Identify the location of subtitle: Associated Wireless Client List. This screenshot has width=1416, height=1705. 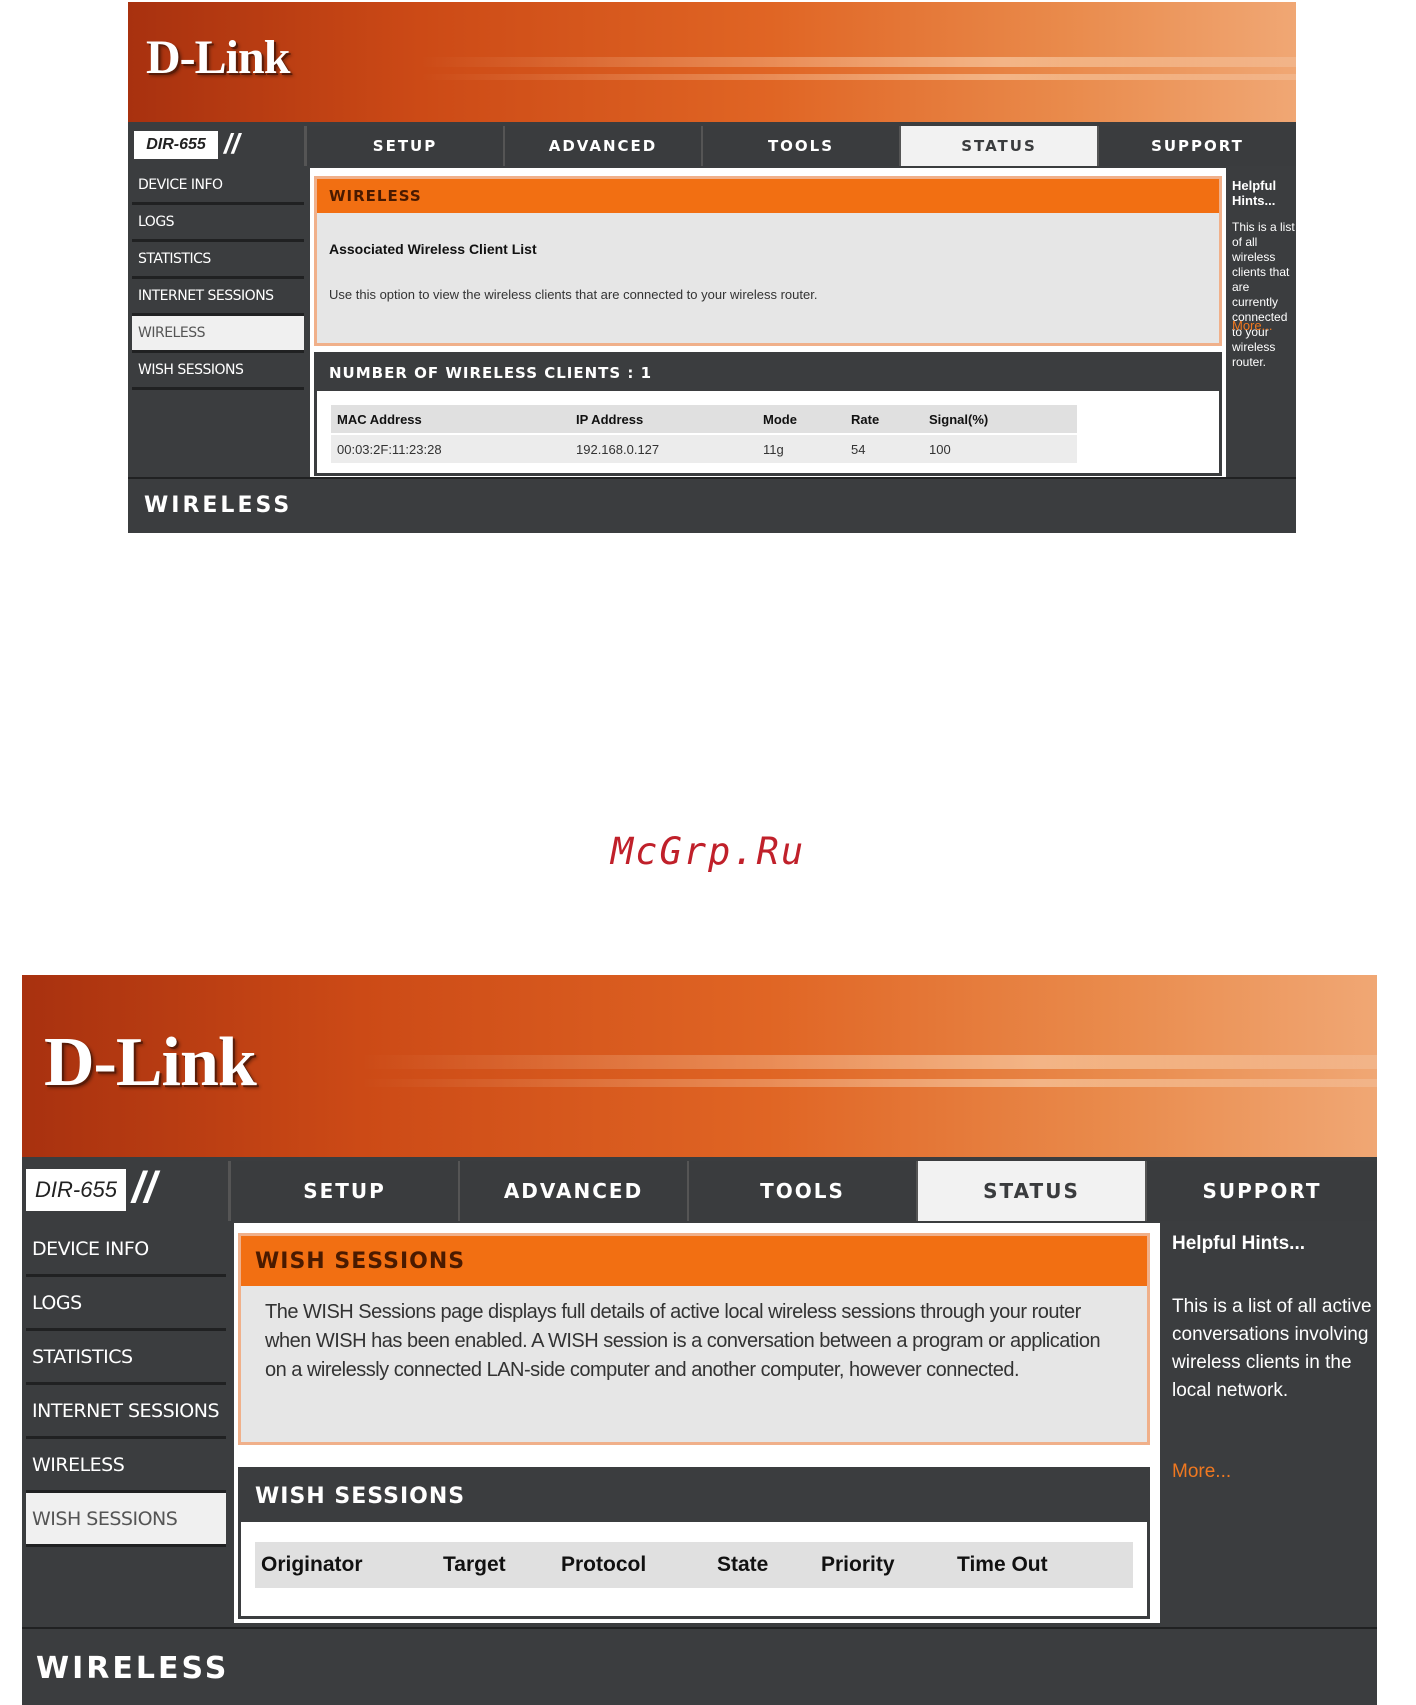
(433, 249).